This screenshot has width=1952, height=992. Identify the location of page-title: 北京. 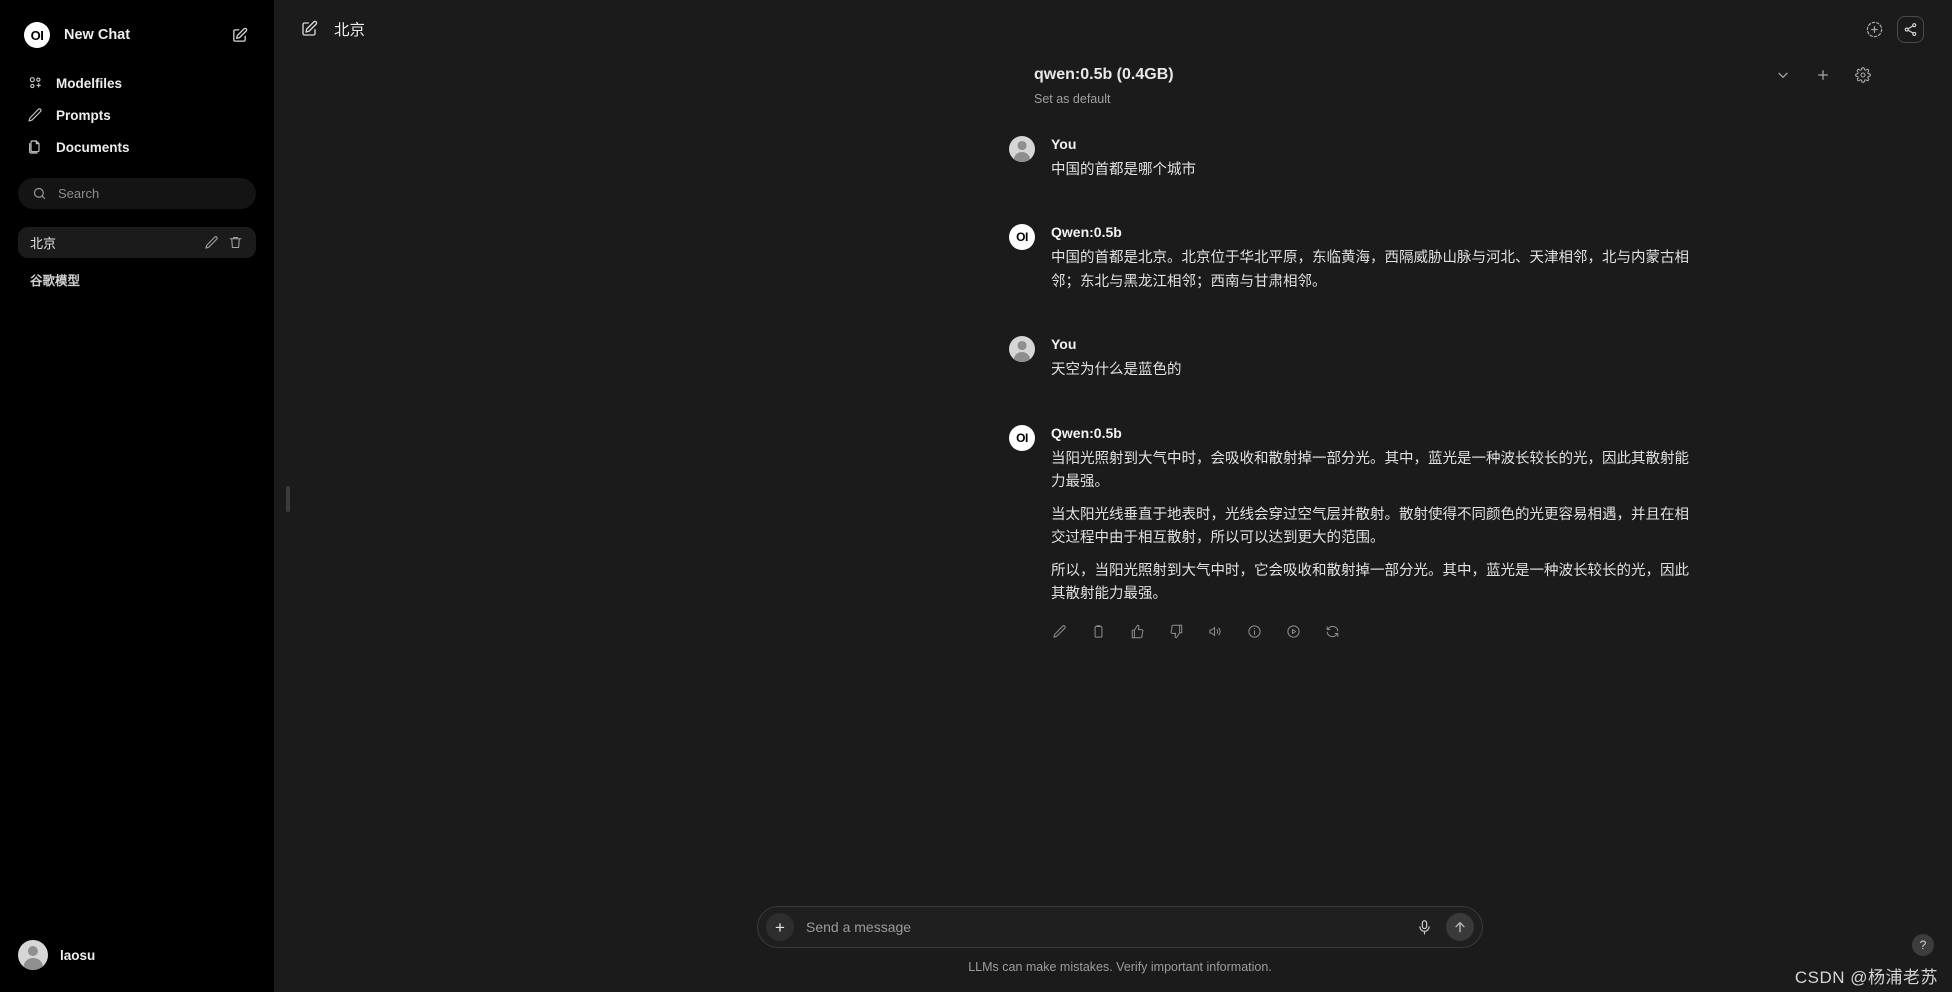
(350, 30).